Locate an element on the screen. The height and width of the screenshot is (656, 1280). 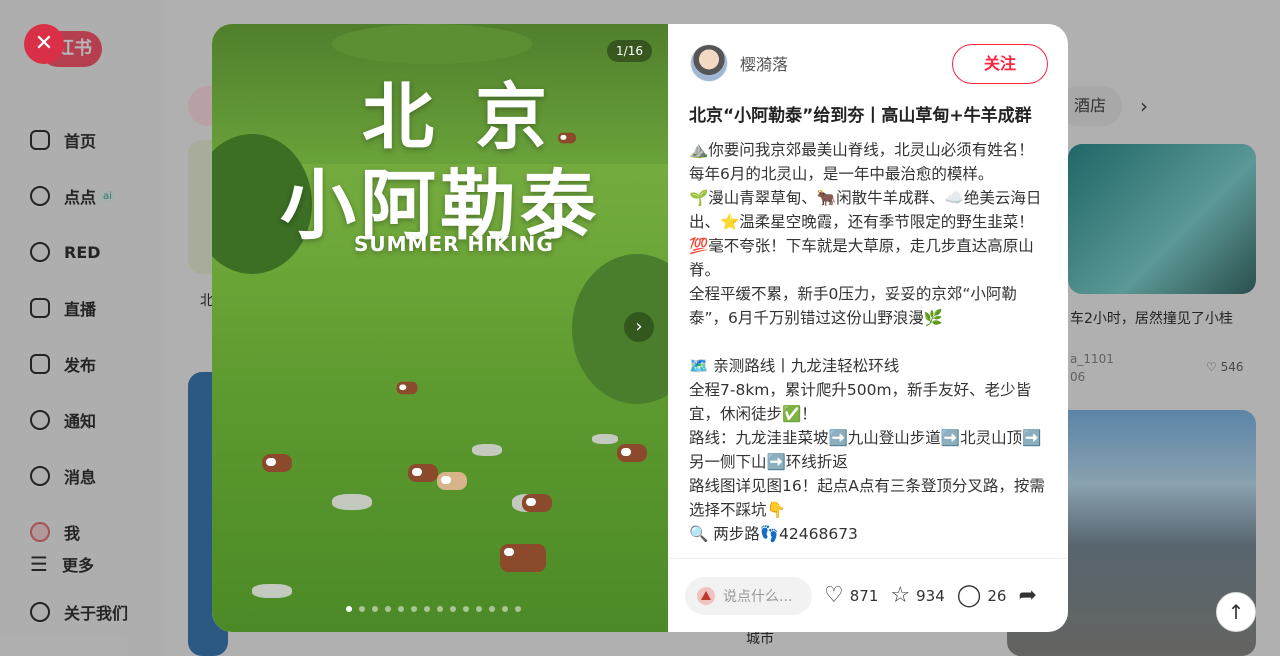
image-title-line3: SUMMER HIKING is located at coordinates (454, 244).